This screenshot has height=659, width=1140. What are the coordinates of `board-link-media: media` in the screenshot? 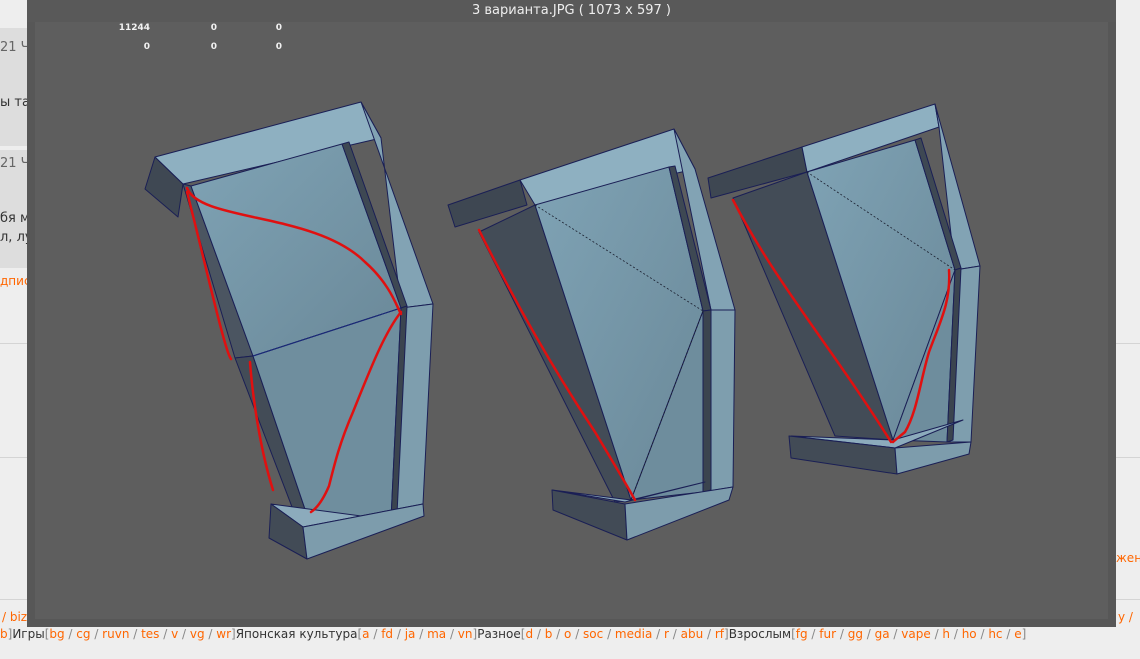 It's located at (633, 634).